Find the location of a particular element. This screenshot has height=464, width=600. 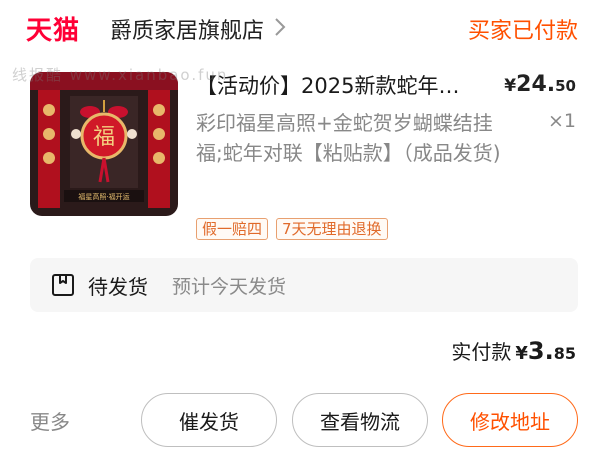

package-icon is located at coordinates (63, 285).